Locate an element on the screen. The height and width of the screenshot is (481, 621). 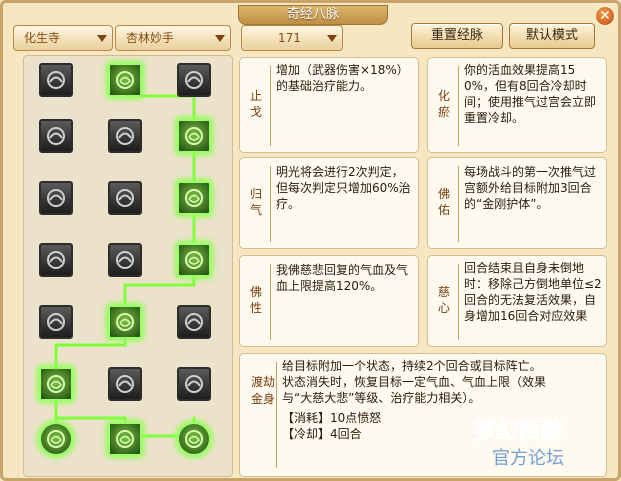
green-circle-icon is located at coordinates (194, 260).